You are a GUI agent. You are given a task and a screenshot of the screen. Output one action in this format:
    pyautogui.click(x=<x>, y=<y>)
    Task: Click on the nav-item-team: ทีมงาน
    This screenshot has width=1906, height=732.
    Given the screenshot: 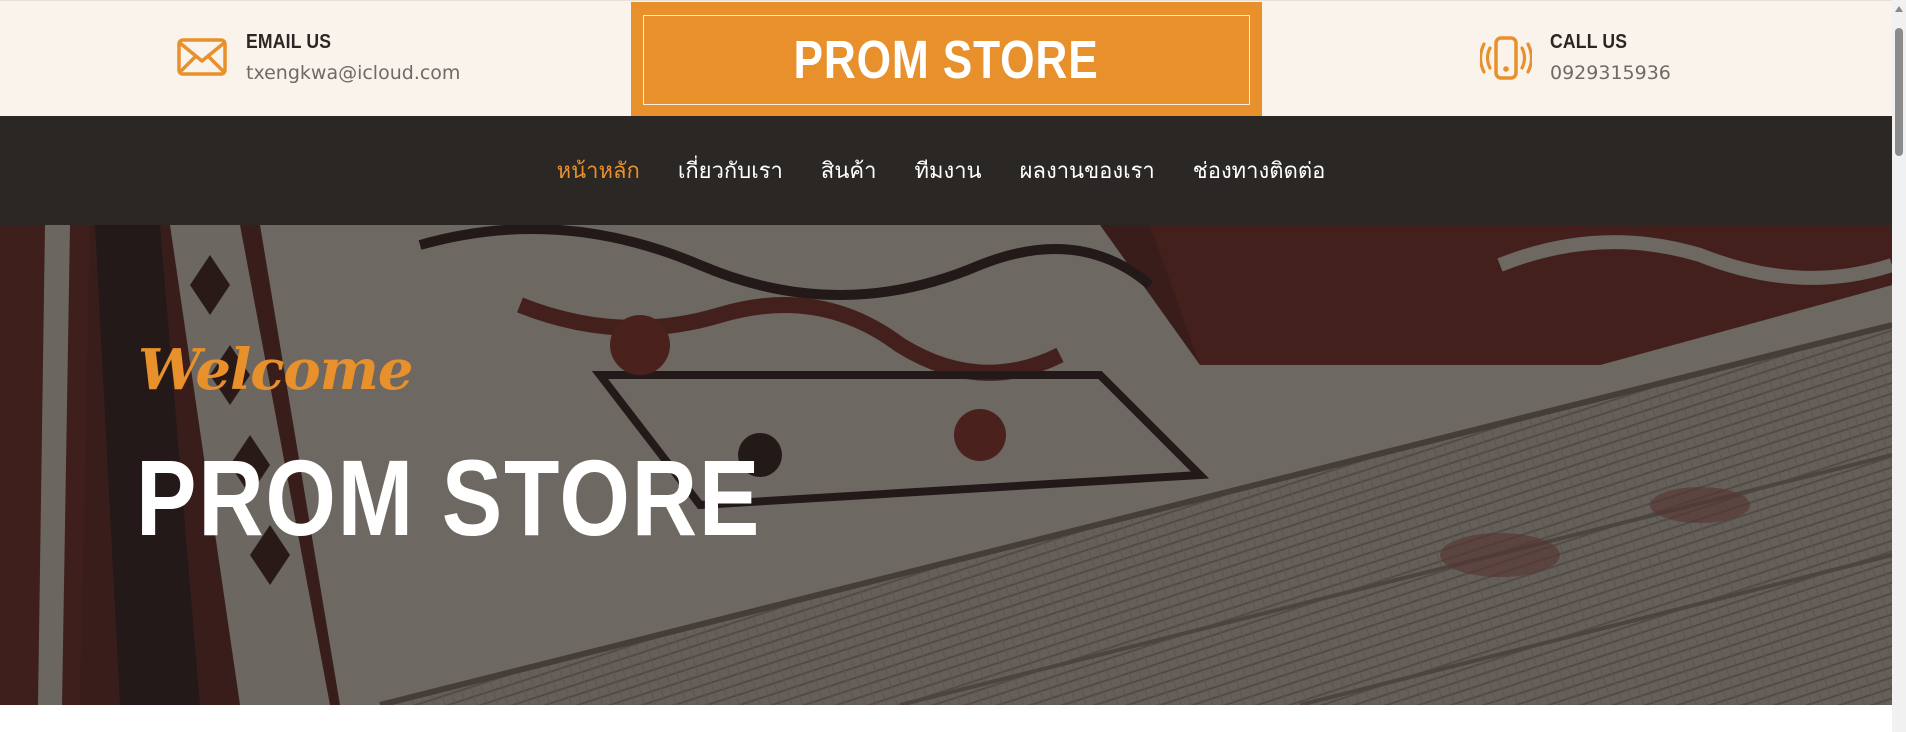 What is the action you would take?
    pyautogui.click(x=947, y=170)
    